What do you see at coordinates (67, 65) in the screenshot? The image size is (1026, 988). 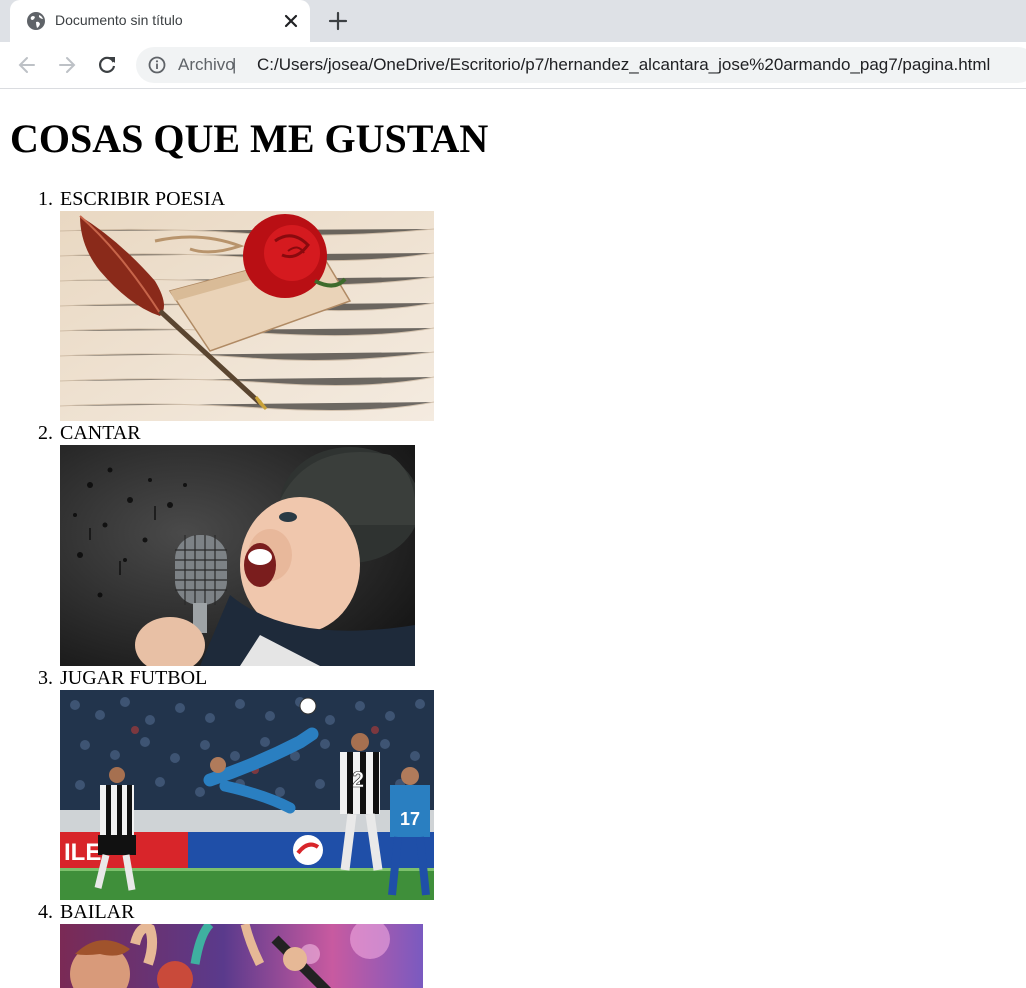 I see `forward-arrow-icon` at bounding box center [67, 65].